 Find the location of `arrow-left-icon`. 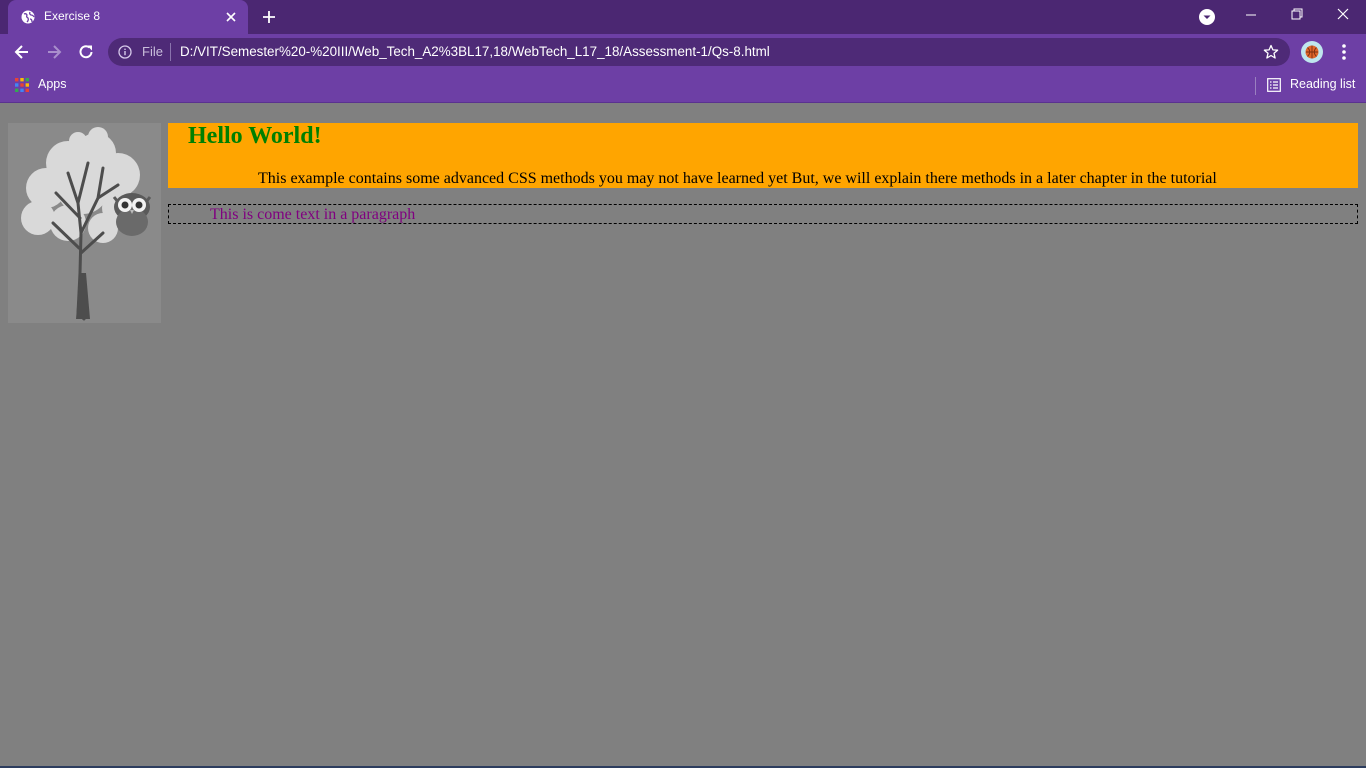

arrow-left-icon is located at coordinates (22, 52).